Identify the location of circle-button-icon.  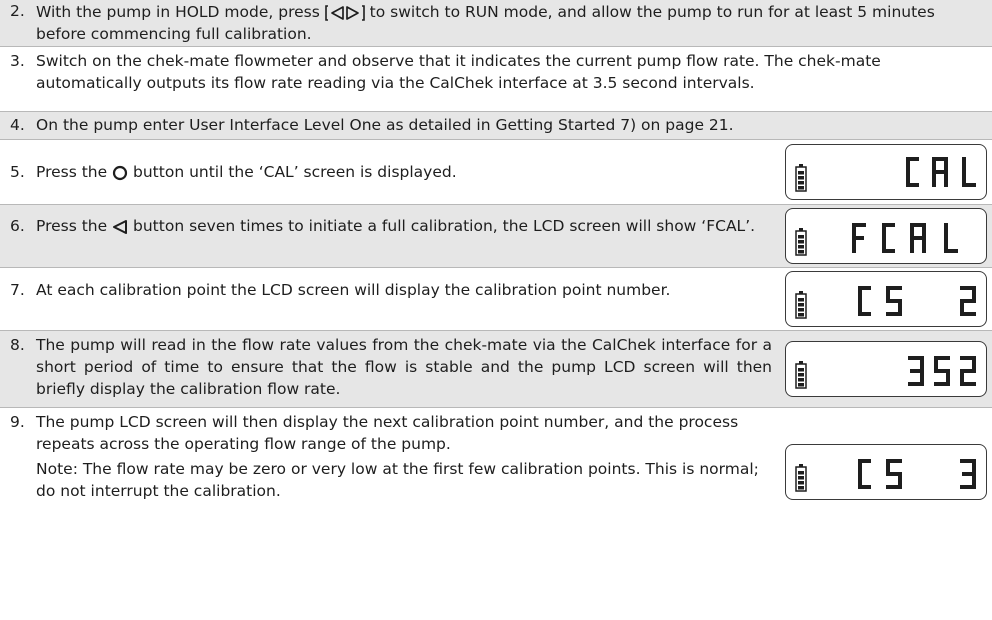
(120, 172).